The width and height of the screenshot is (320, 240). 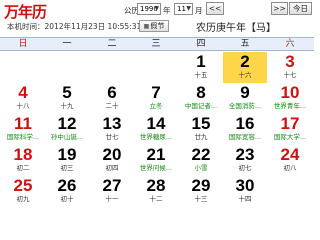 What do you see at coordinates (149, 9) in the screenshot?
I see `year-select: 1990 ▼` at bounding box center [149, 9].